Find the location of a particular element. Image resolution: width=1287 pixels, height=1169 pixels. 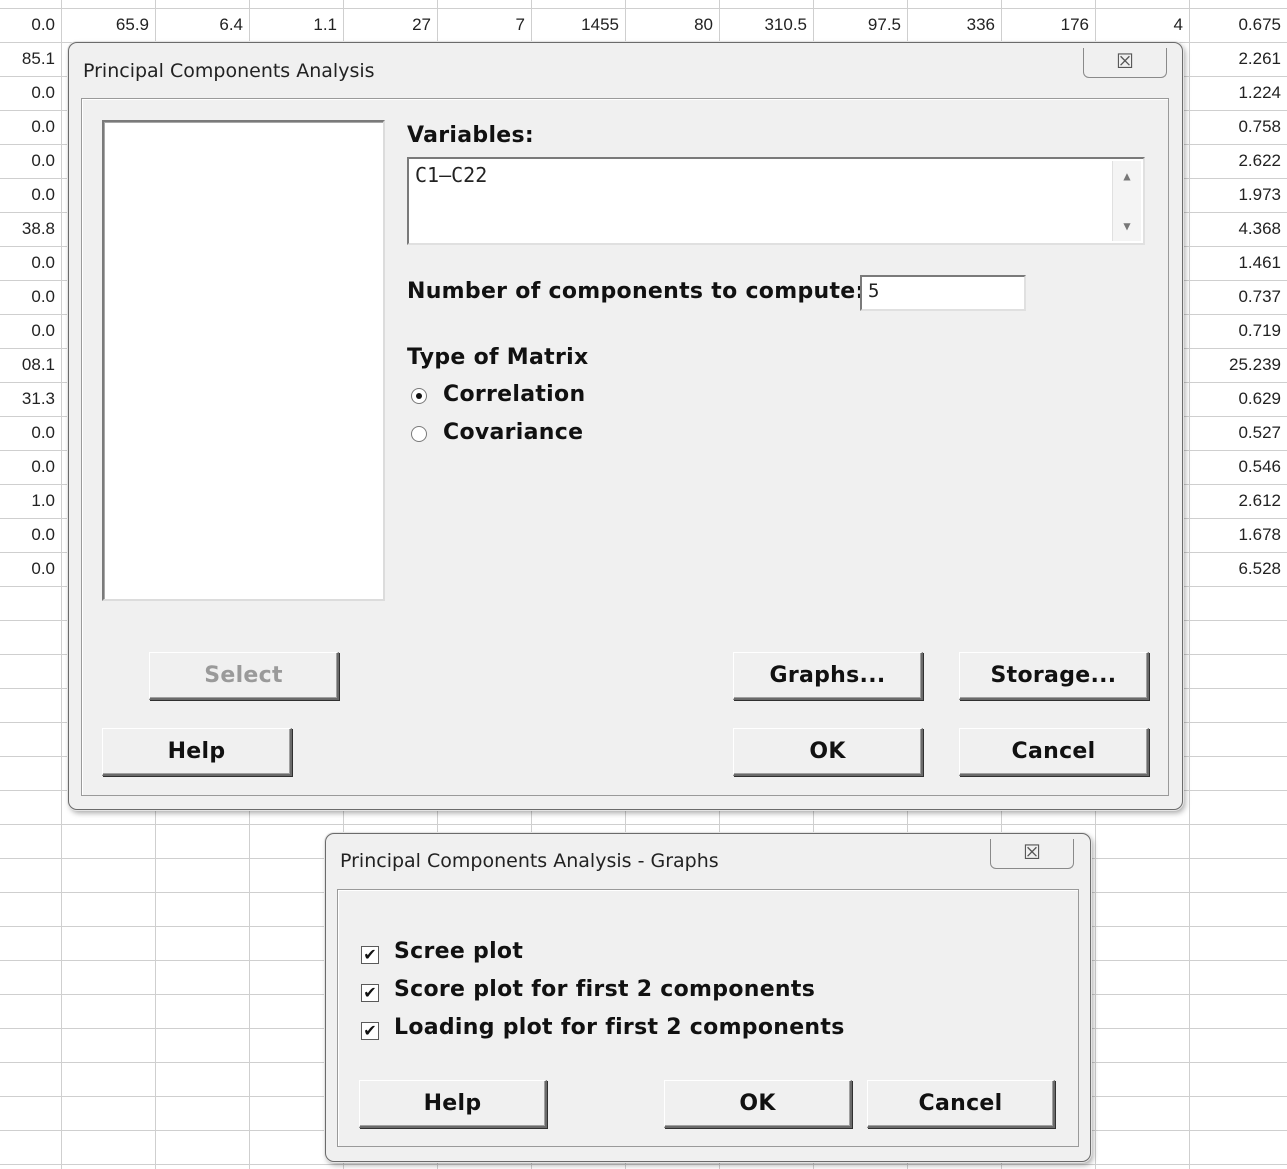

scree-plot-checkbox: ✔ is located at coordinates (370, 955).